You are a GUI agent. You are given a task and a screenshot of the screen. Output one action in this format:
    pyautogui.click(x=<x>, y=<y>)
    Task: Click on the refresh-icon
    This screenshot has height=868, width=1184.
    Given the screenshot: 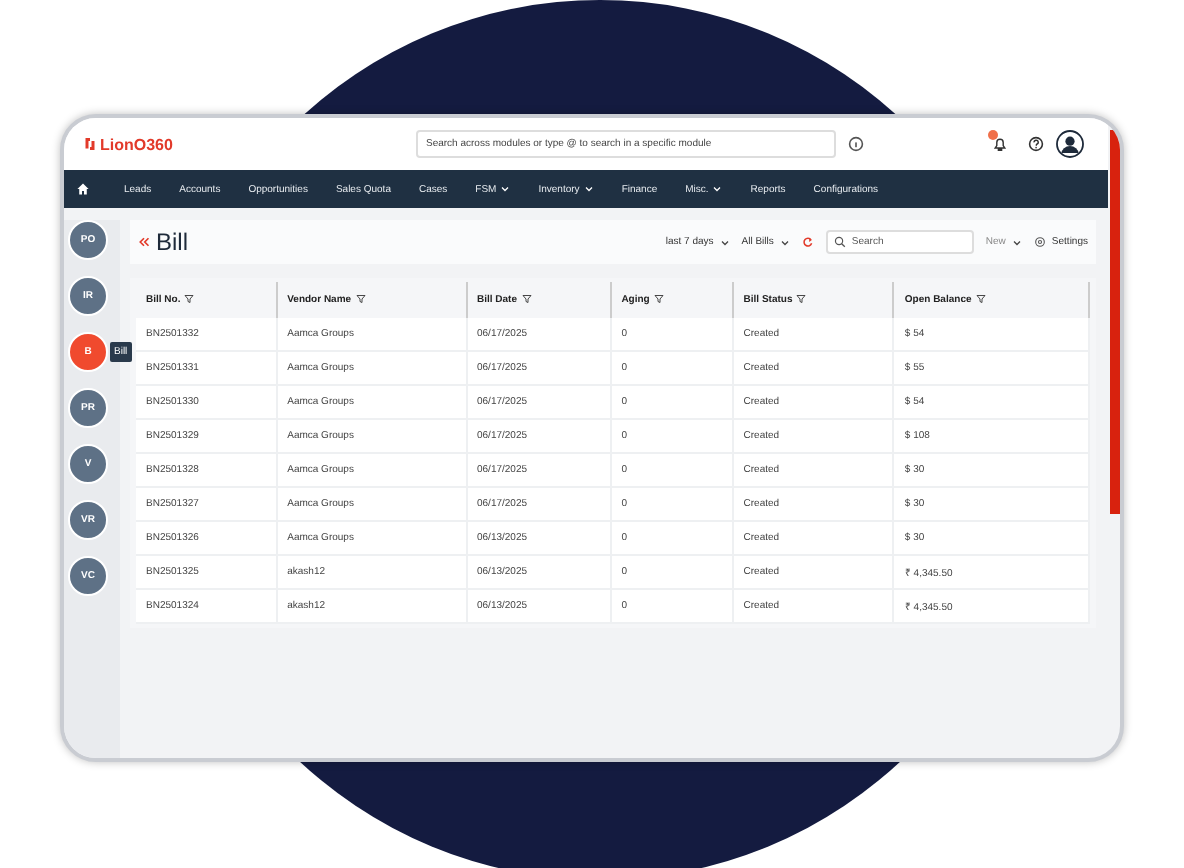 What is the action you would take?
    pyautogui.click(x=807, y=242)
    